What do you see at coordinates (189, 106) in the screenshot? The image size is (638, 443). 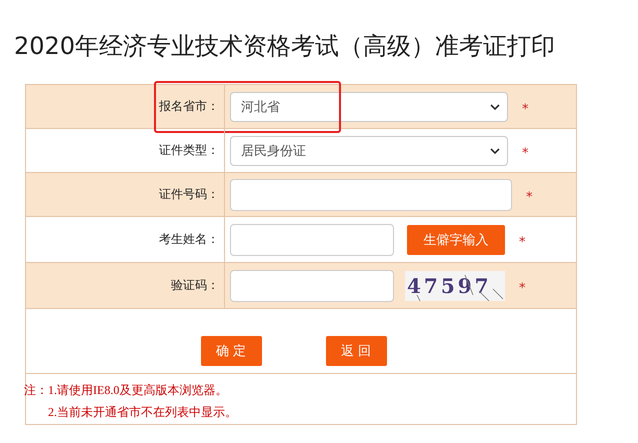 I see `field-label: 报名省市：` at bounding box center [189, 106].